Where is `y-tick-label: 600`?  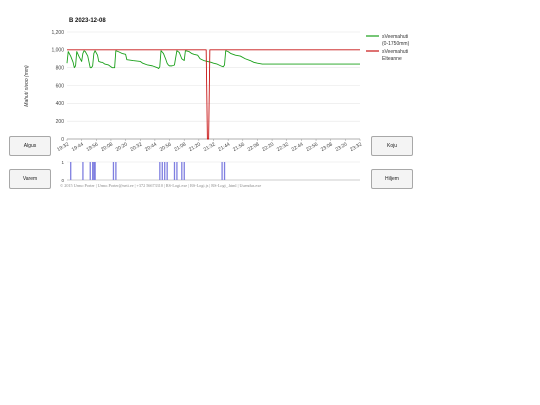 y-tick-label: 600 is located at coordinates (60, 86).